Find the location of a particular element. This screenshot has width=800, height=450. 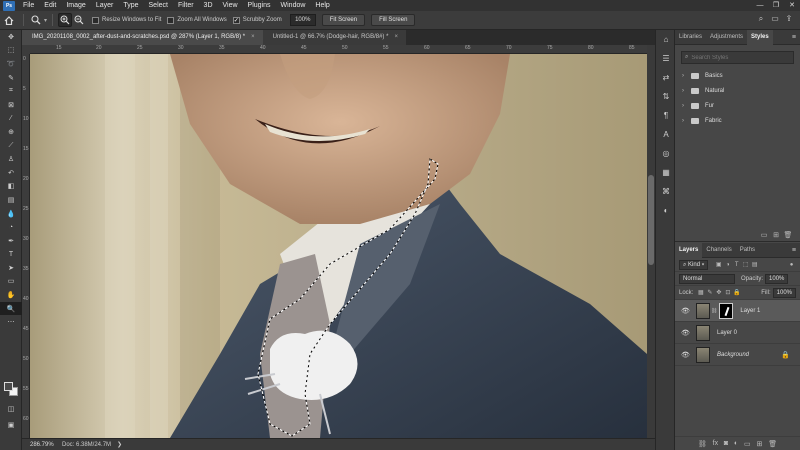

type-tool-icon: T is located at coordinates (11, 255).